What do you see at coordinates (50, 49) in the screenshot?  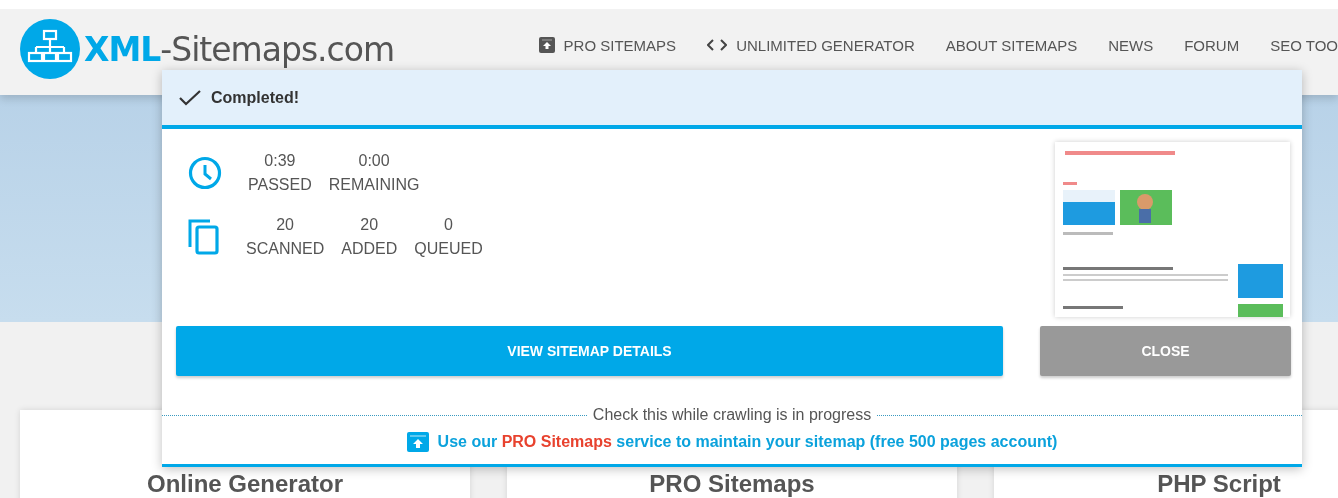 I see `sitemap-logo-icon` at bounding box center [50, 49].